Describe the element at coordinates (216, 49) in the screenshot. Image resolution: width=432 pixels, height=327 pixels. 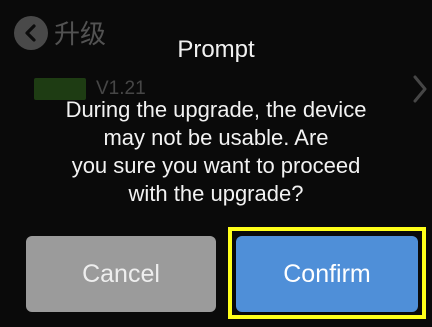
I see `dialog-title: Prompt` at that location.